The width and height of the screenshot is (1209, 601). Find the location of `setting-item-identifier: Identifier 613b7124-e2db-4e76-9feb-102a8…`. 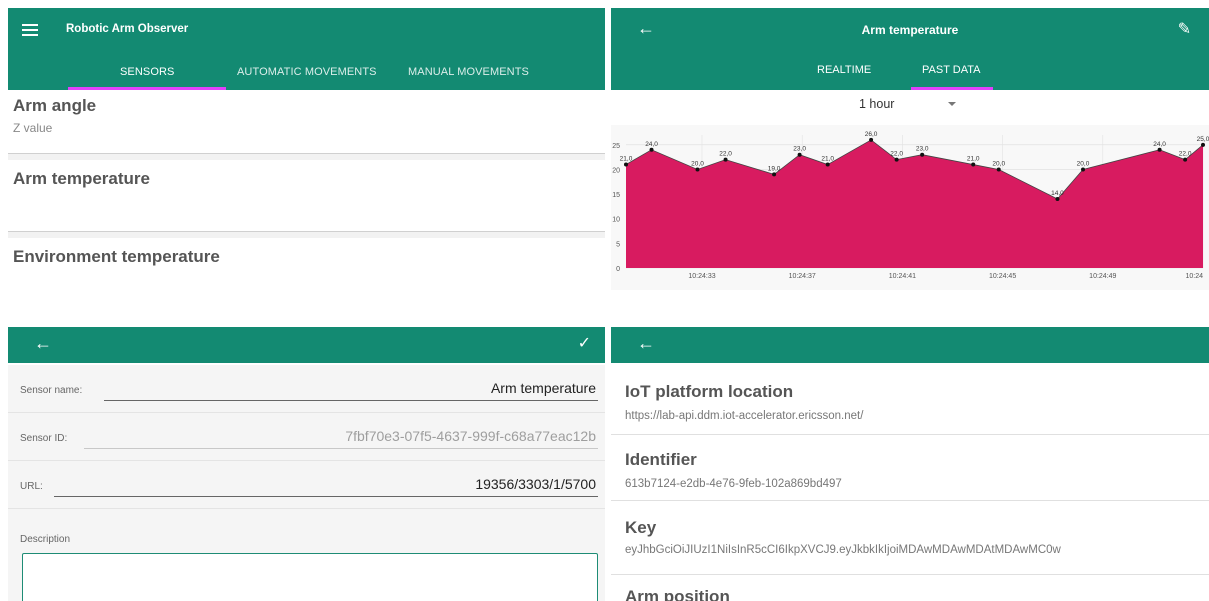

setting-item-identifier: Identifier 613b7124-e2db-4e76-9feb-102a8… is located at coordinates (910, 468).